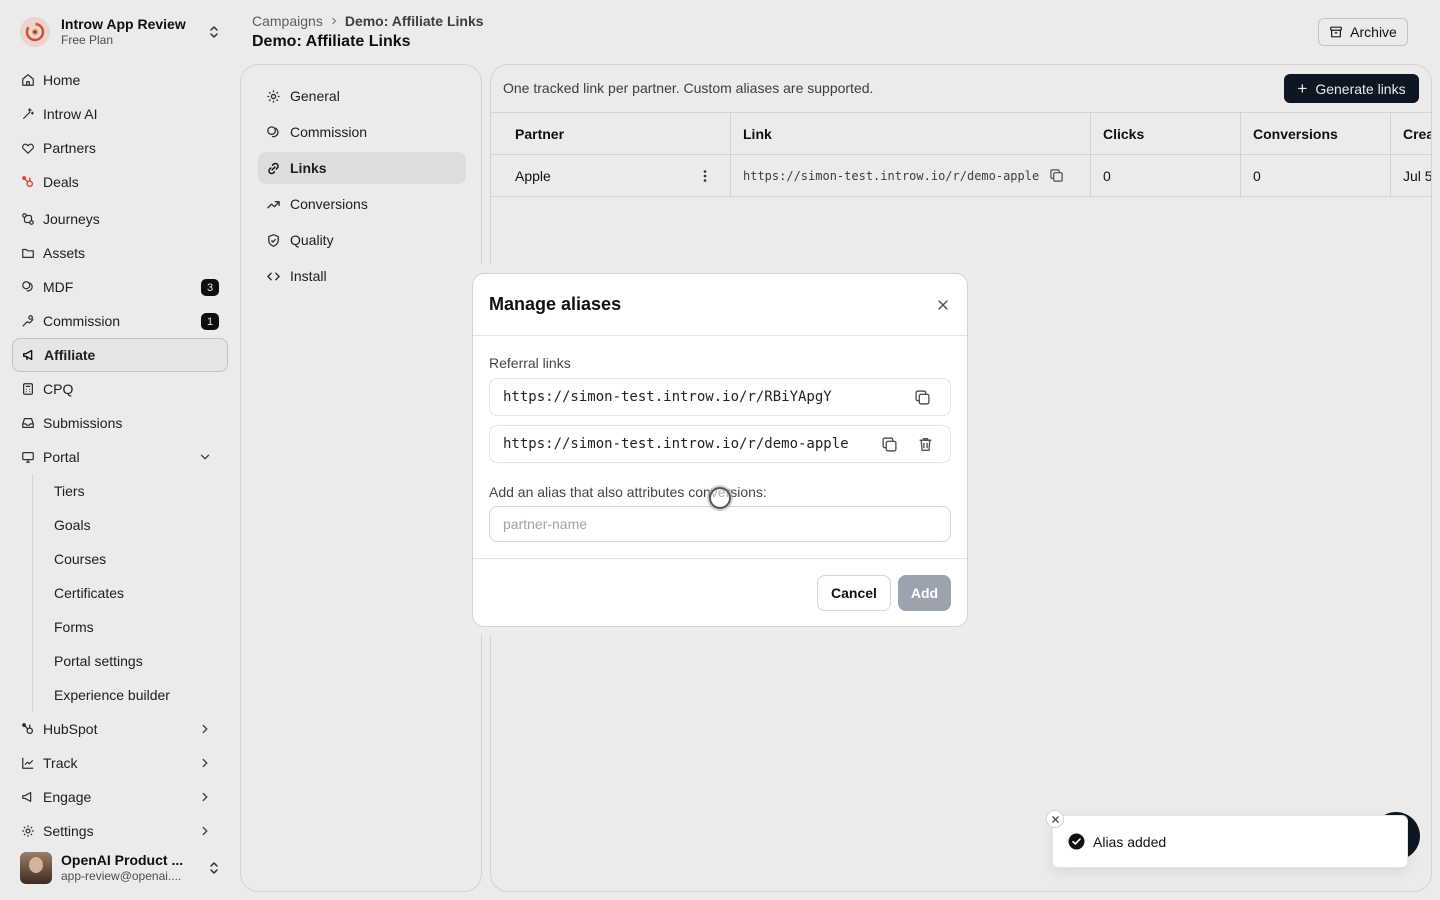  I want to click on trash-icon, so click(925, 444).